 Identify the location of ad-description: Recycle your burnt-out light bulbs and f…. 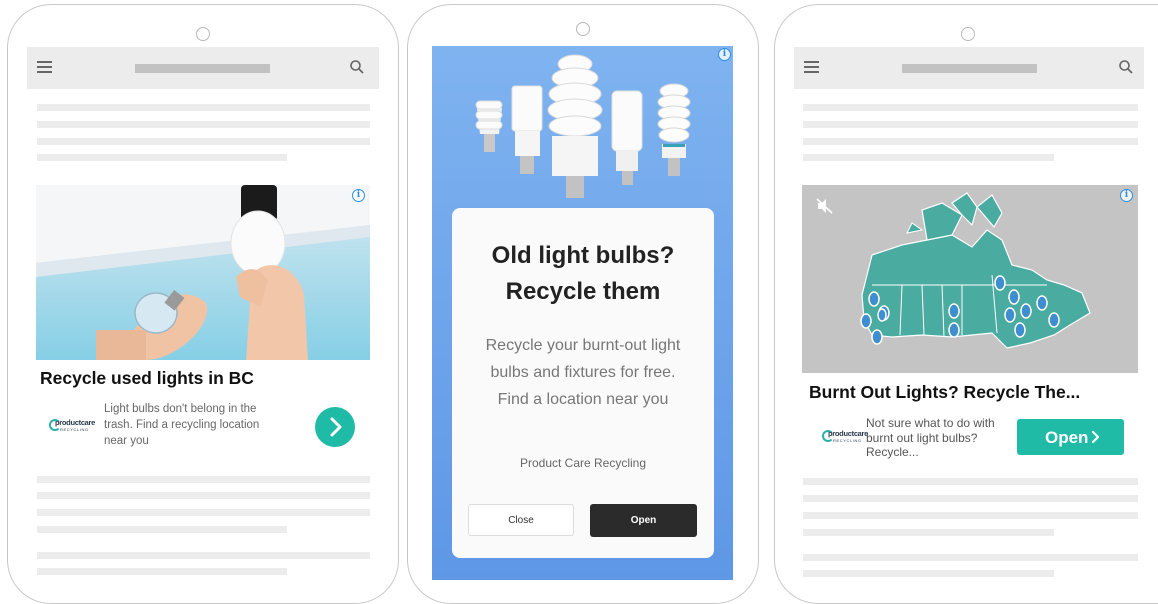
(583, 372).